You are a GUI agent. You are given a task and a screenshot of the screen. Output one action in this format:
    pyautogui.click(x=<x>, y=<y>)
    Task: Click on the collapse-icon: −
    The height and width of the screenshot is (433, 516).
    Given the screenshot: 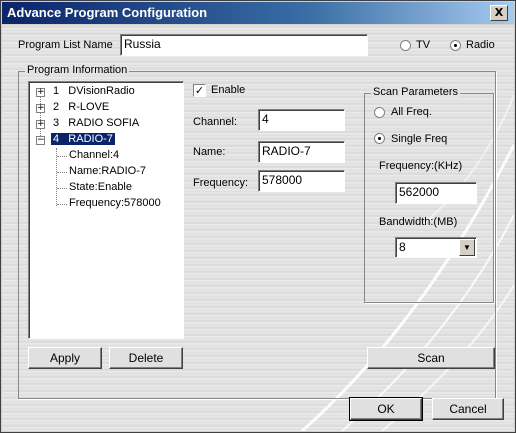 What is the action you would take?
    pyautogui.click(x=40, y=140)
    